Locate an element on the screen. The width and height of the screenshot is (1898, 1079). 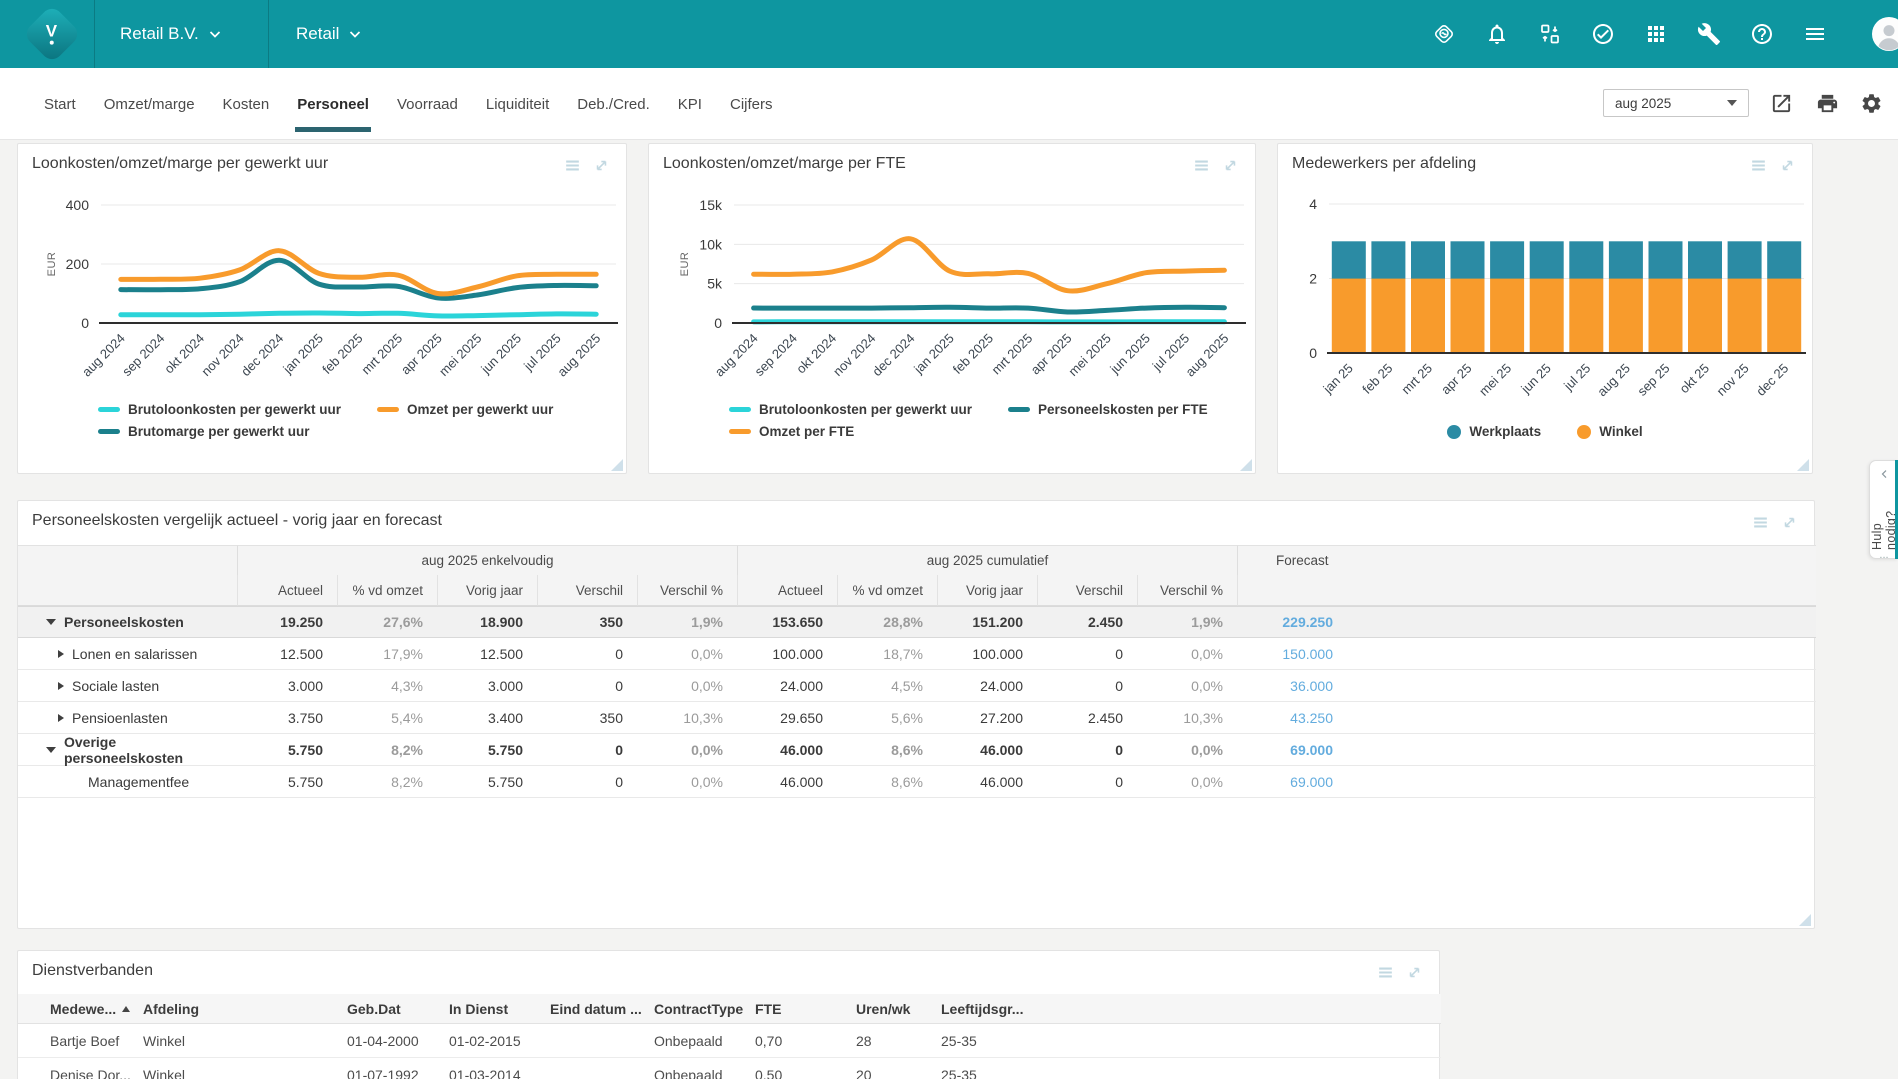
column-header-uren-wk: Uren/wk is located at coordinates (898, 1009).